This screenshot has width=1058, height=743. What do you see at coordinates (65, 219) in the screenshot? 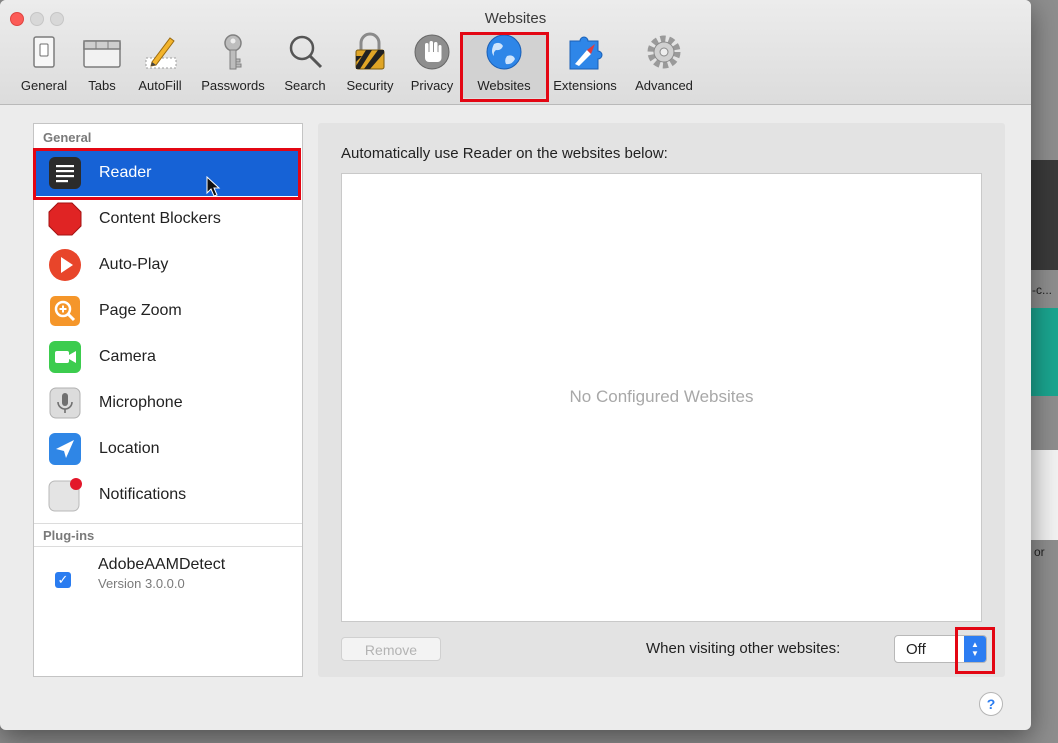
I see `stop-sign-icon` at bounding box center [65, 219].